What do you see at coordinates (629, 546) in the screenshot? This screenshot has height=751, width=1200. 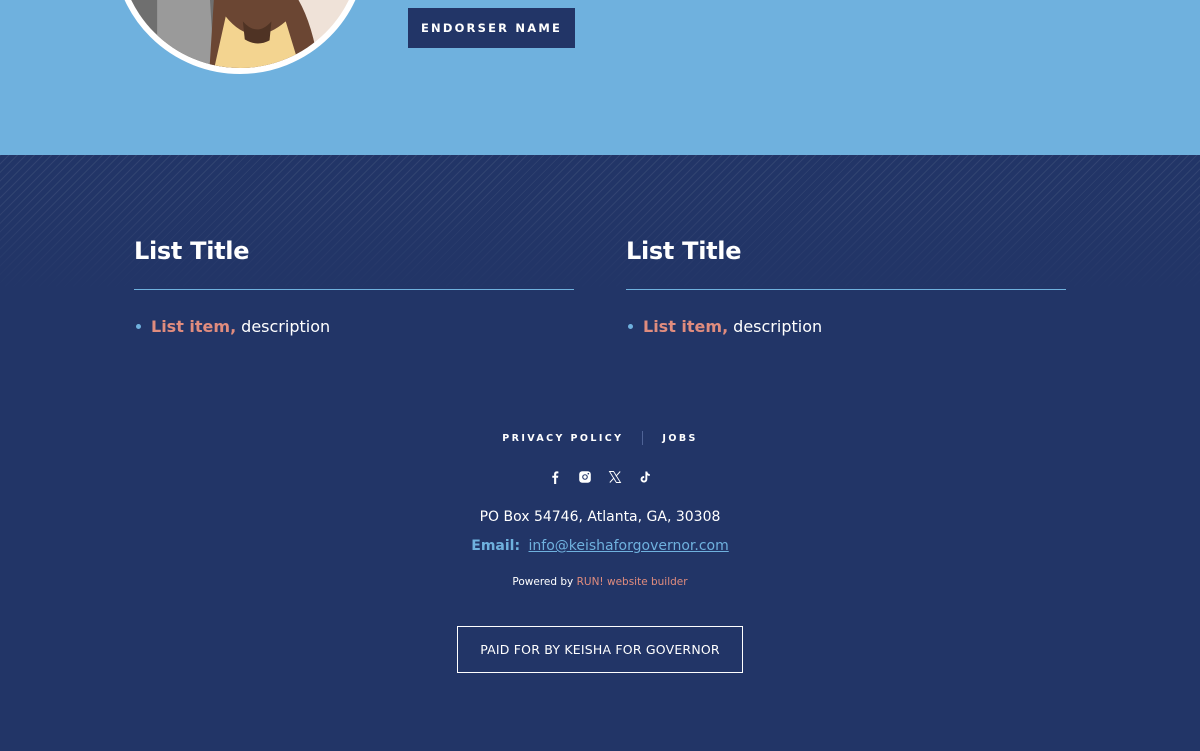 I see `email-link: info@keishaforgovernor.com` at bounding box center [629, 546].